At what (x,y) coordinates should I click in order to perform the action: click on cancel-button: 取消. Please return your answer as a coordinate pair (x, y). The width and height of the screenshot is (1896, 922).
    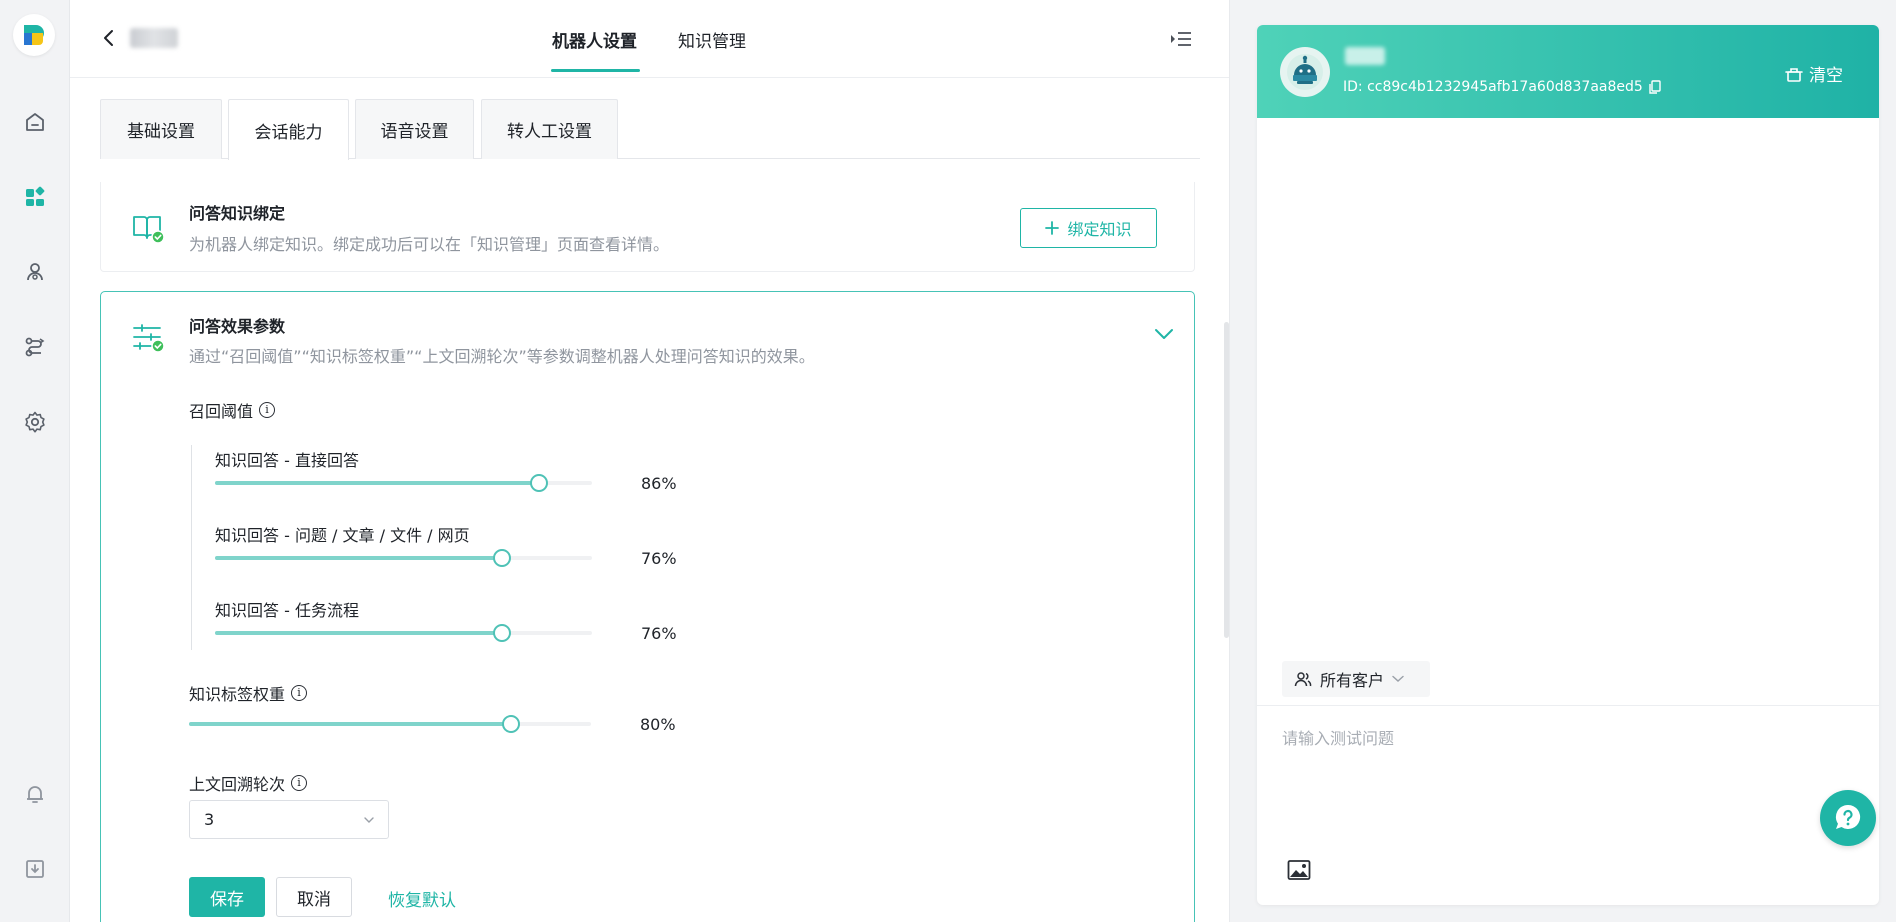
    Looking at the image, I should click on (314, 897).